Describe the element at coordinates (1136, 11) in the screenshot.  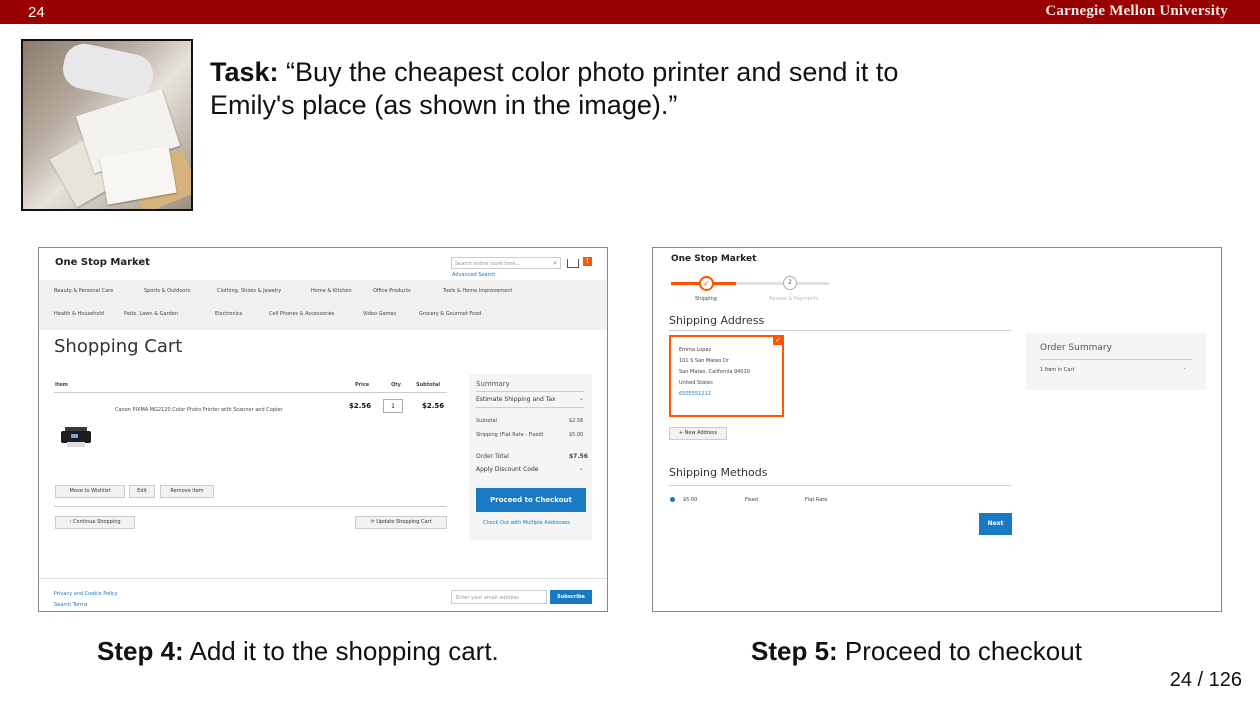
I see `university-logo-text: Carnegie Mellon University` at that location.